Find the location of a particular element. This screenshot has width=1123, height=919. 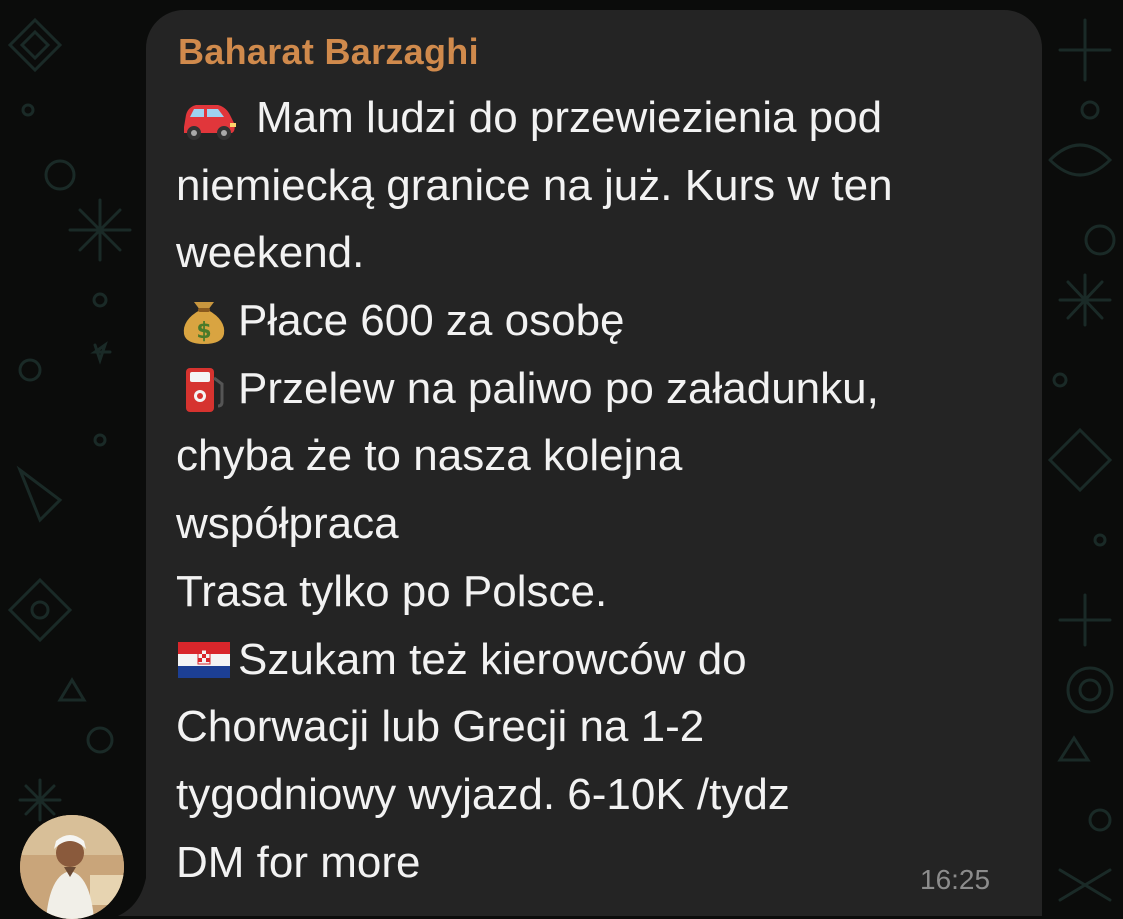

message-line: Trasa tylko po Polsce. is located at coordinates (392, 591).